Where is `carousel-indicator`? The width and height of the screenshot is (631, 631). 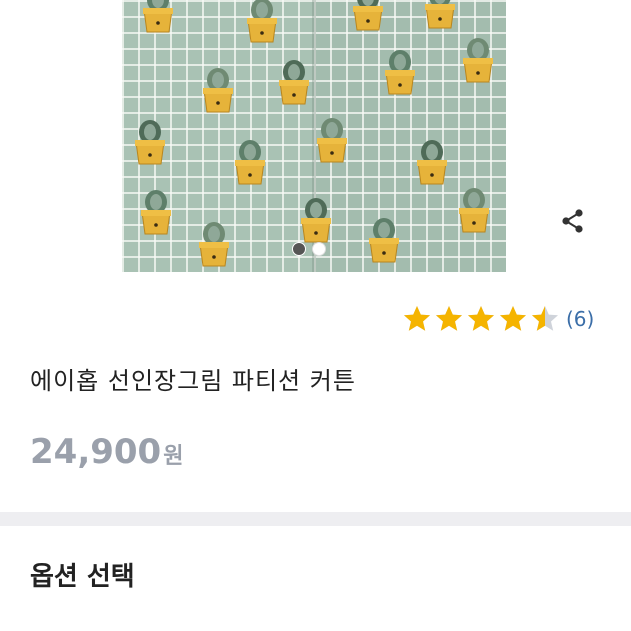 carousel-indicator is located at coordinates (315, 249).